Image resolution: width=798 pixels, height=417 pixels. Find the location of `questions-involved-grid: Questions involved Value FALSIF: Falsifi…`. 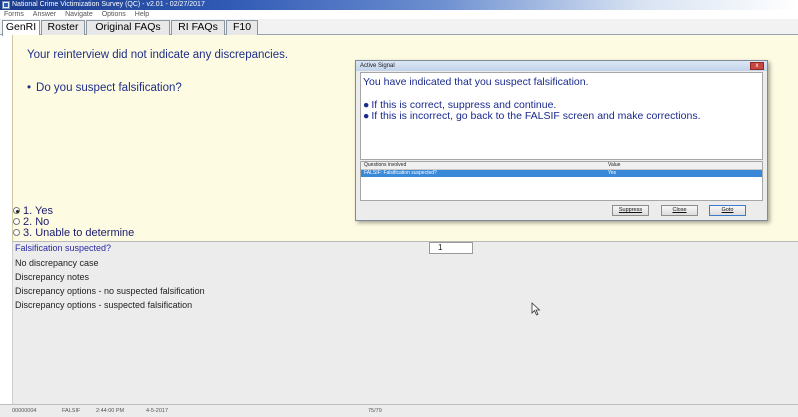

questions-involved-grid: Questions involved Value FALSIF: Falsifi… is located at coordinates (561, 181).